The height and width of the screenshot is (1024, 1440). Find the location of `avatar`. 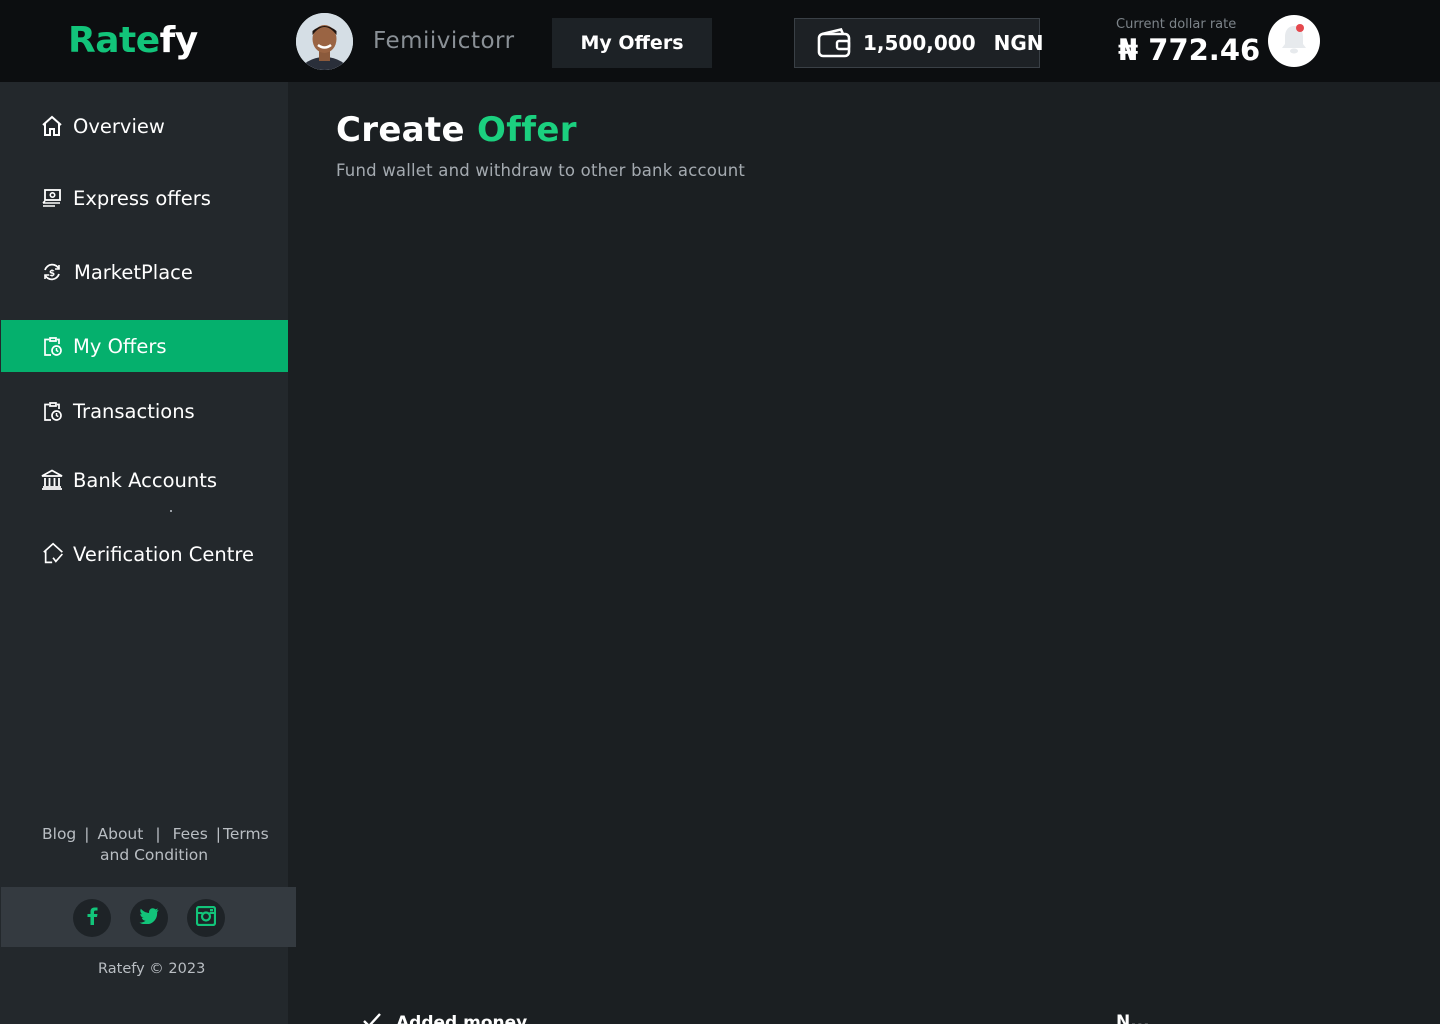

avatar is located at coordinates (324, 41).